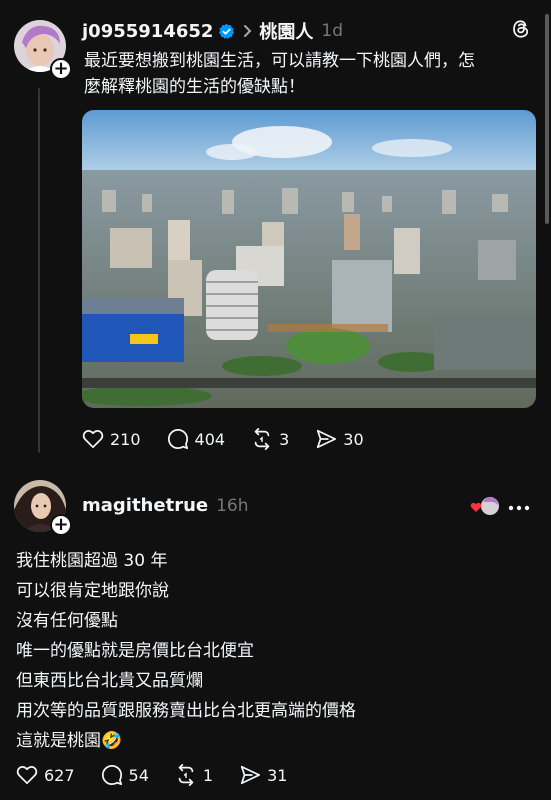 The image size is (551, 800). I want to click on like-count: 627, so click(59, 775).